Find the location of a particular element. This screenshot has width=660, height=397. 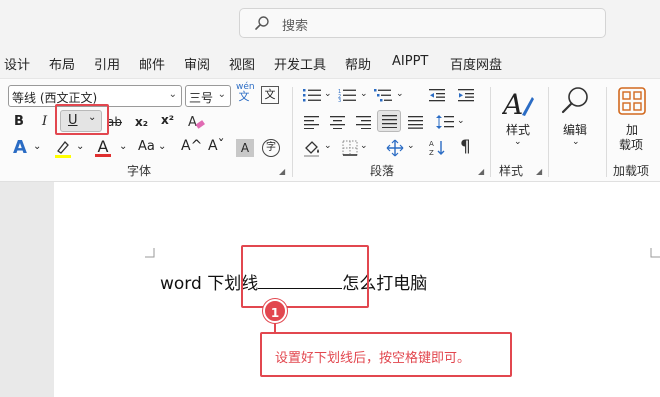

sort-icon: AZ is located at coordinates (438, 148).